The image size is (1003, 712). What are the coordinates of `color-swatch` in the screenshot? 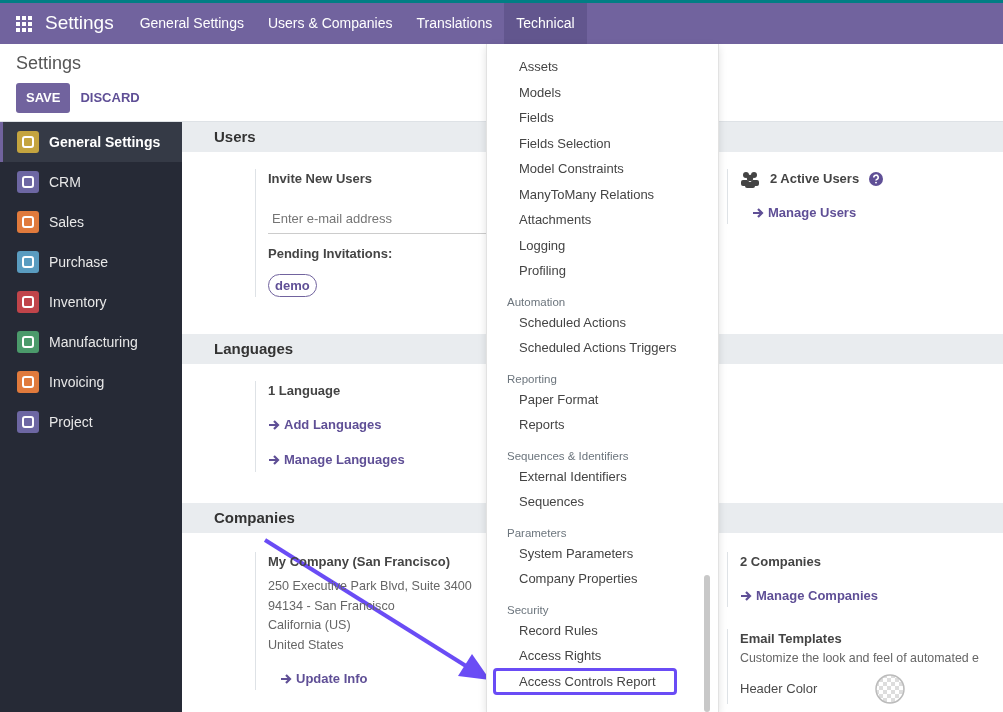 It's located at (890, 688).